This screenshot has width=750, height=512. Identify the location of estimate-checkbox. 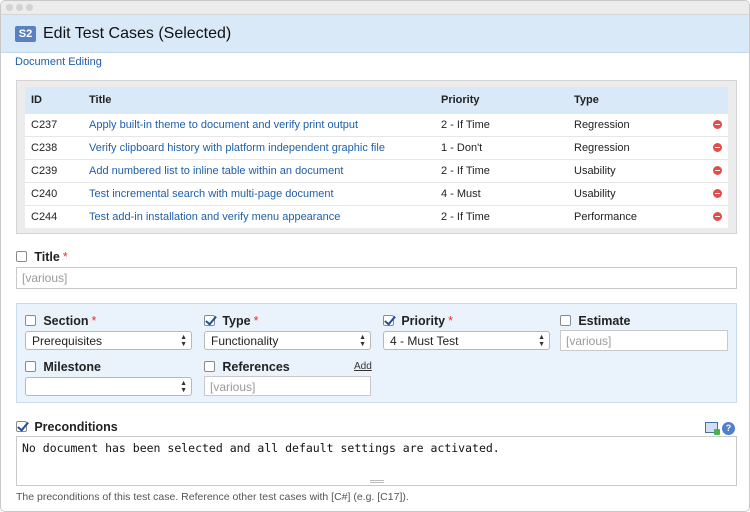
(565, 321).